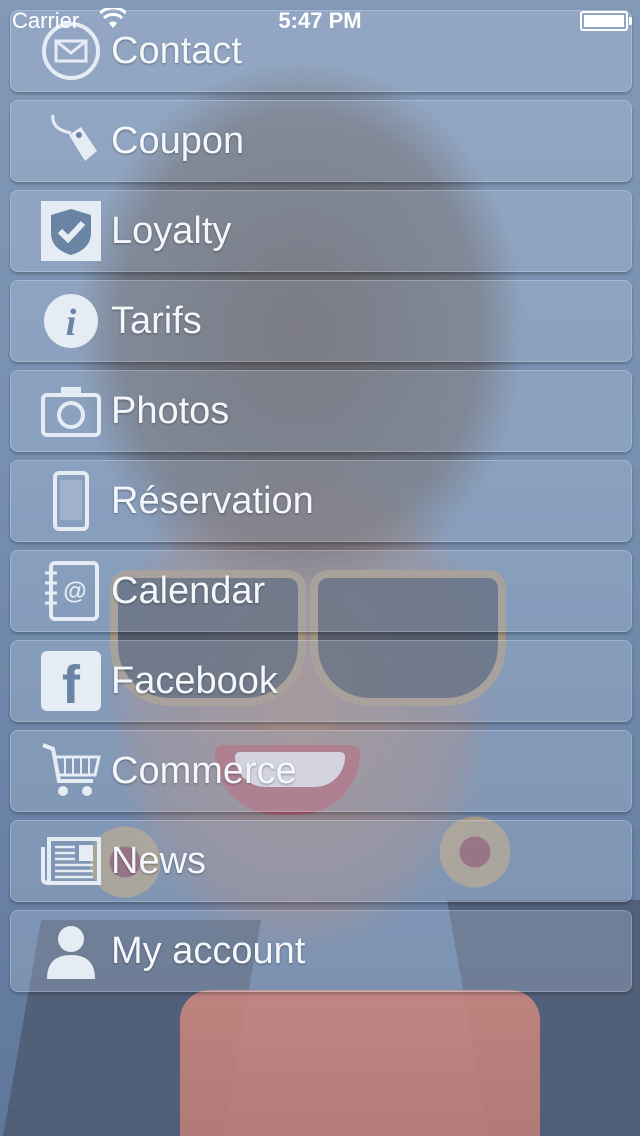 This screenshot has width=640, height=1136. Describe the element at coordinates (71, 952) in the screenshot. I see `user-icon` at that location.